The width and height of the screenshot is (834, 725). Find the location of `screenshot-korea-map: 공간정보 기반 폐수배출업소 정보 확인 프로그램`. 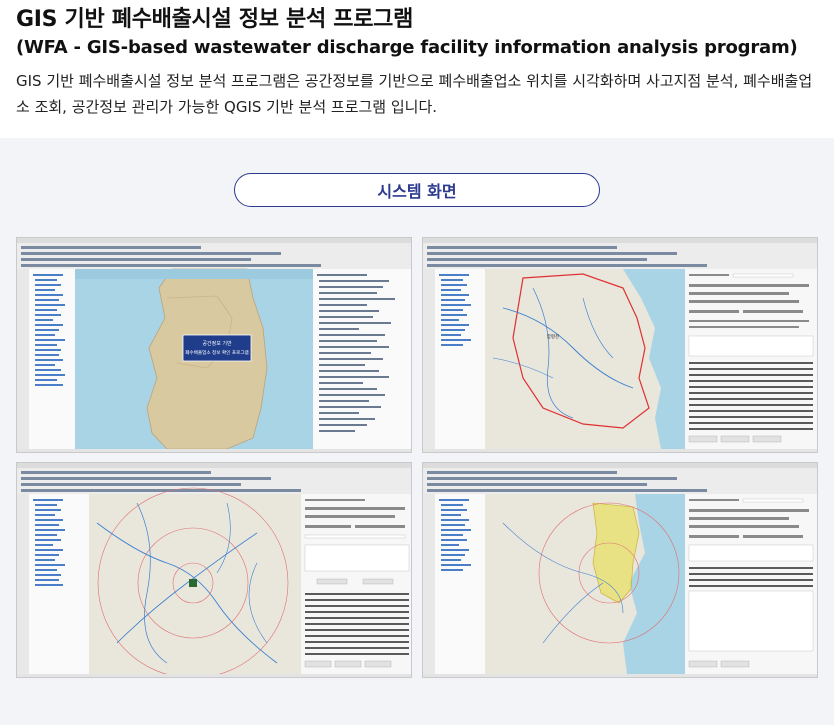

screenshot-korea-map: 공간정보 기반 폐수배출업소 정보 확인 프로그램 is located at coordinates (214, 345).